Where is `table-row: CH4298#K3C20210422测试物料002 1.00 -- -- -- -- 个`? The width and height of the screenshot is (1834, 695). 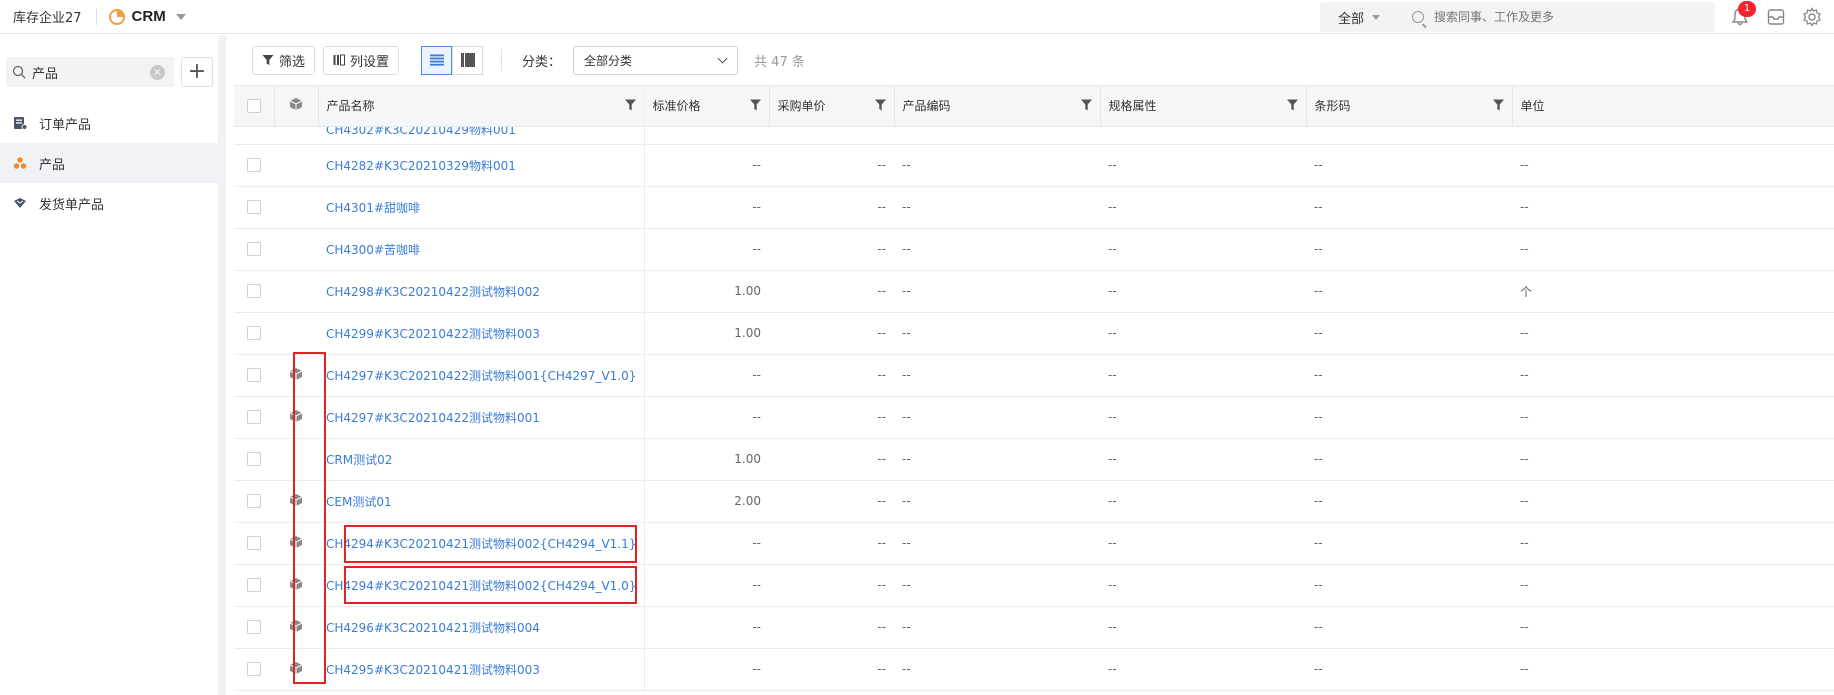
table-row: CH4298#K3C20210422测试物料002 1.00 -- -- -- -- 个 is located at coordinates (1034, 291).